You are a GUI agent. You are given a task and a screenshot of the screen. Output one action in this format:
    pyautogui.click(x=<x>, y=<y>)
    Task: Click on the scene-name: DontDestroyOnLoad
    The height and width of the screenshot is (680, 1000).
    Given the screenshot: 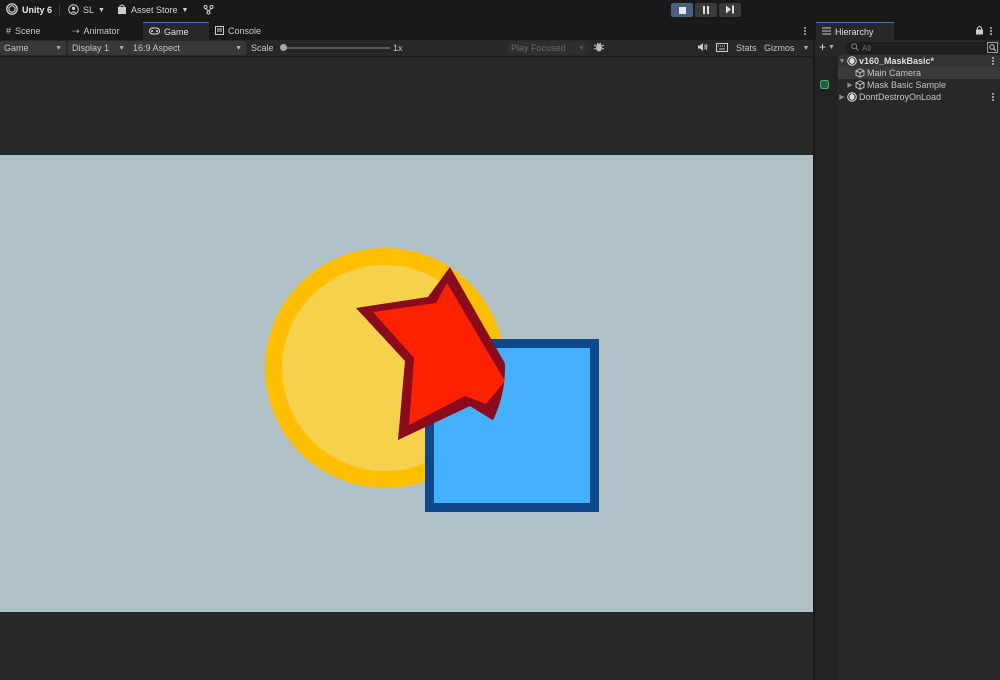 What is the action you would take?
    pyautogui.click(x=900, y=97)
    